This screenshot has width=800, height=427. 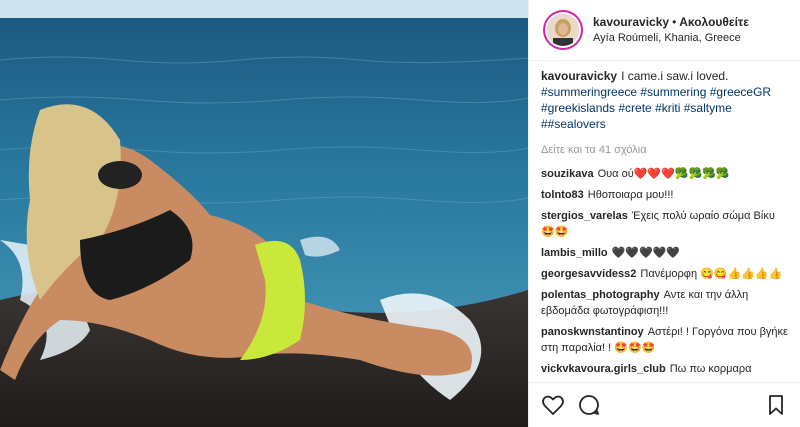 I want to click on bookmark-icon, so click(x=776, y=405).